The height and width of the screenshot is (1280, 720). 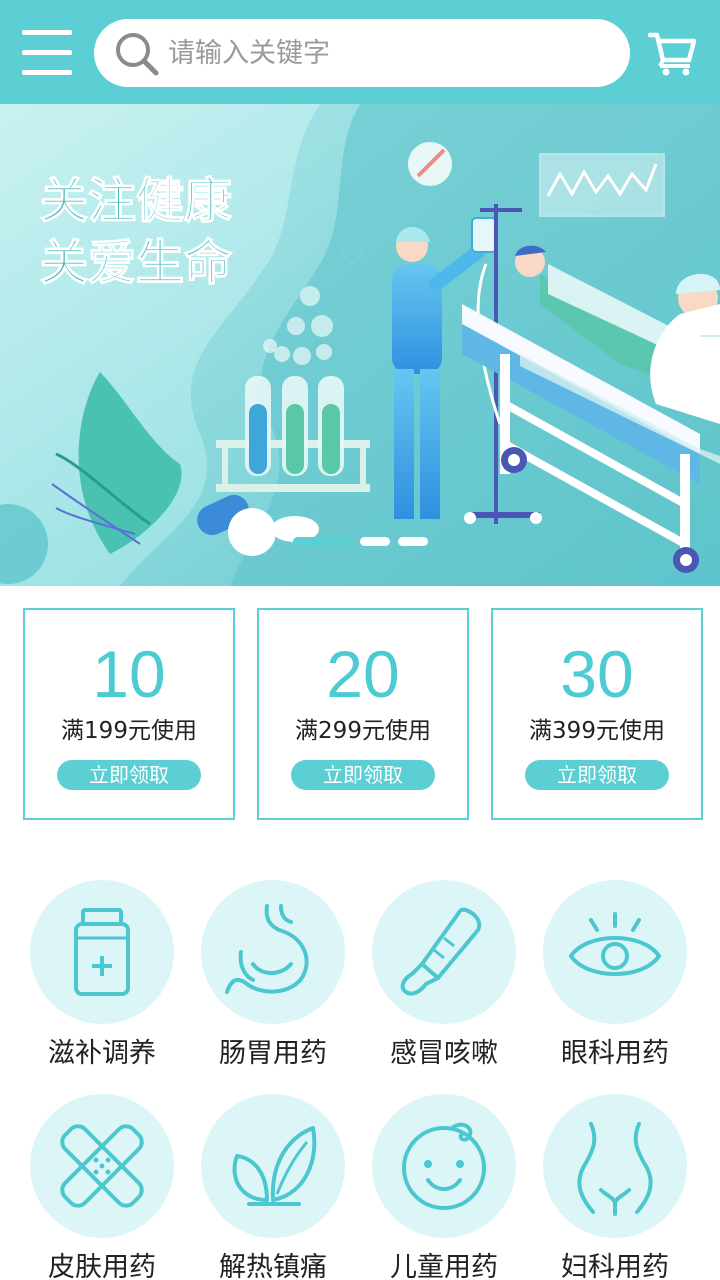 What do you see at coordinates (672, 53) in the screenshot?
I see `cart-icon` at bounding box center [672, 53].